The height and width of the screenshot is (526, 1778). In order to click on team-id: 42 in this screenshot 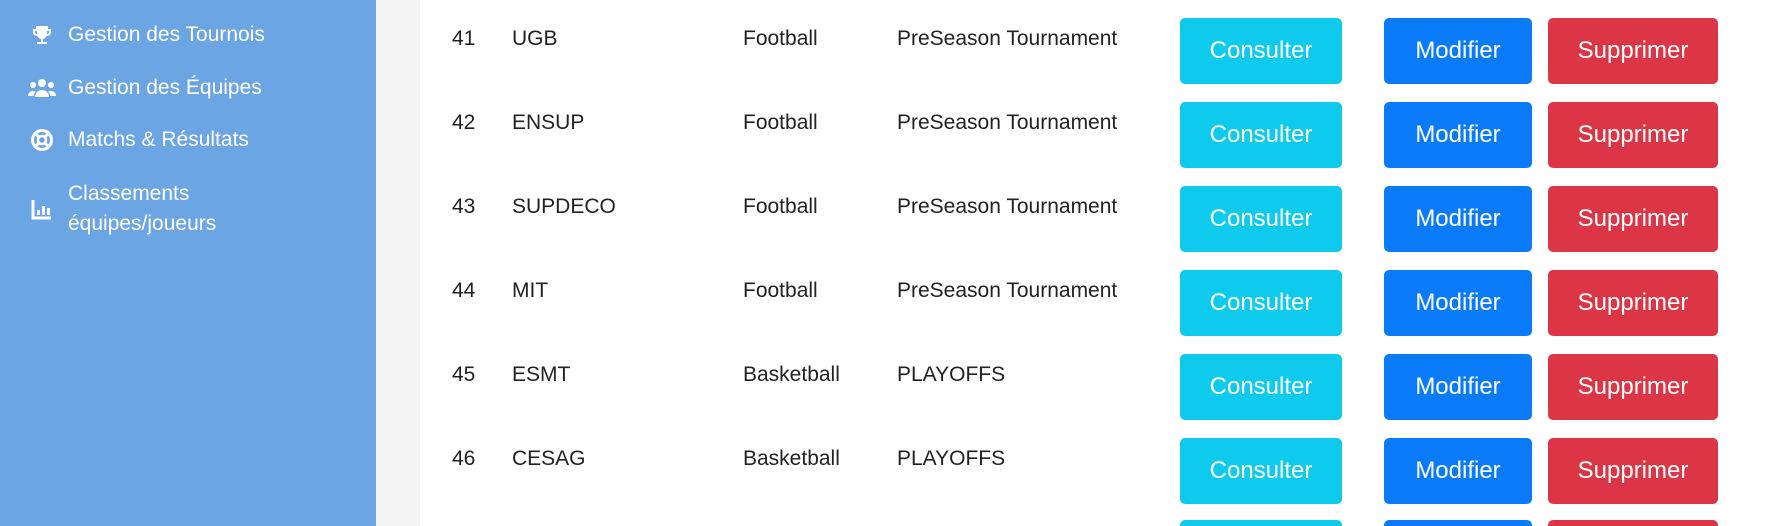, I will do `click(464, 122)`.